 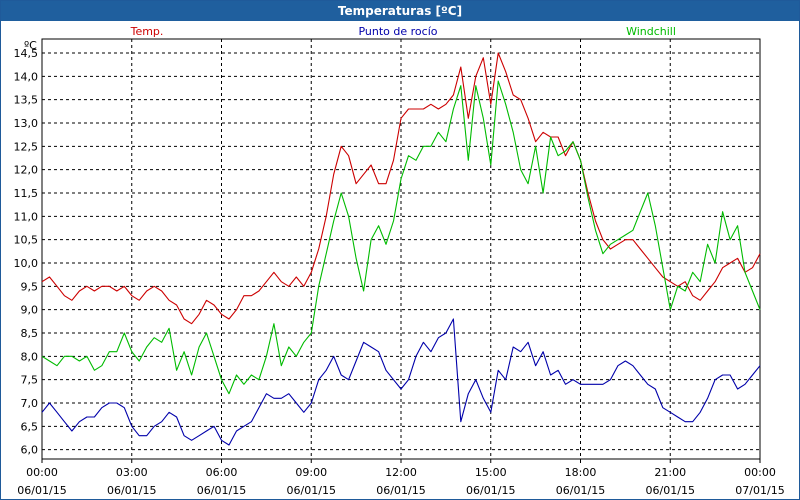 What do you see at coordinates (26, 240) in the screenshot?
I see `y-tick-label: 10,5` at bounding box center [26, 240].